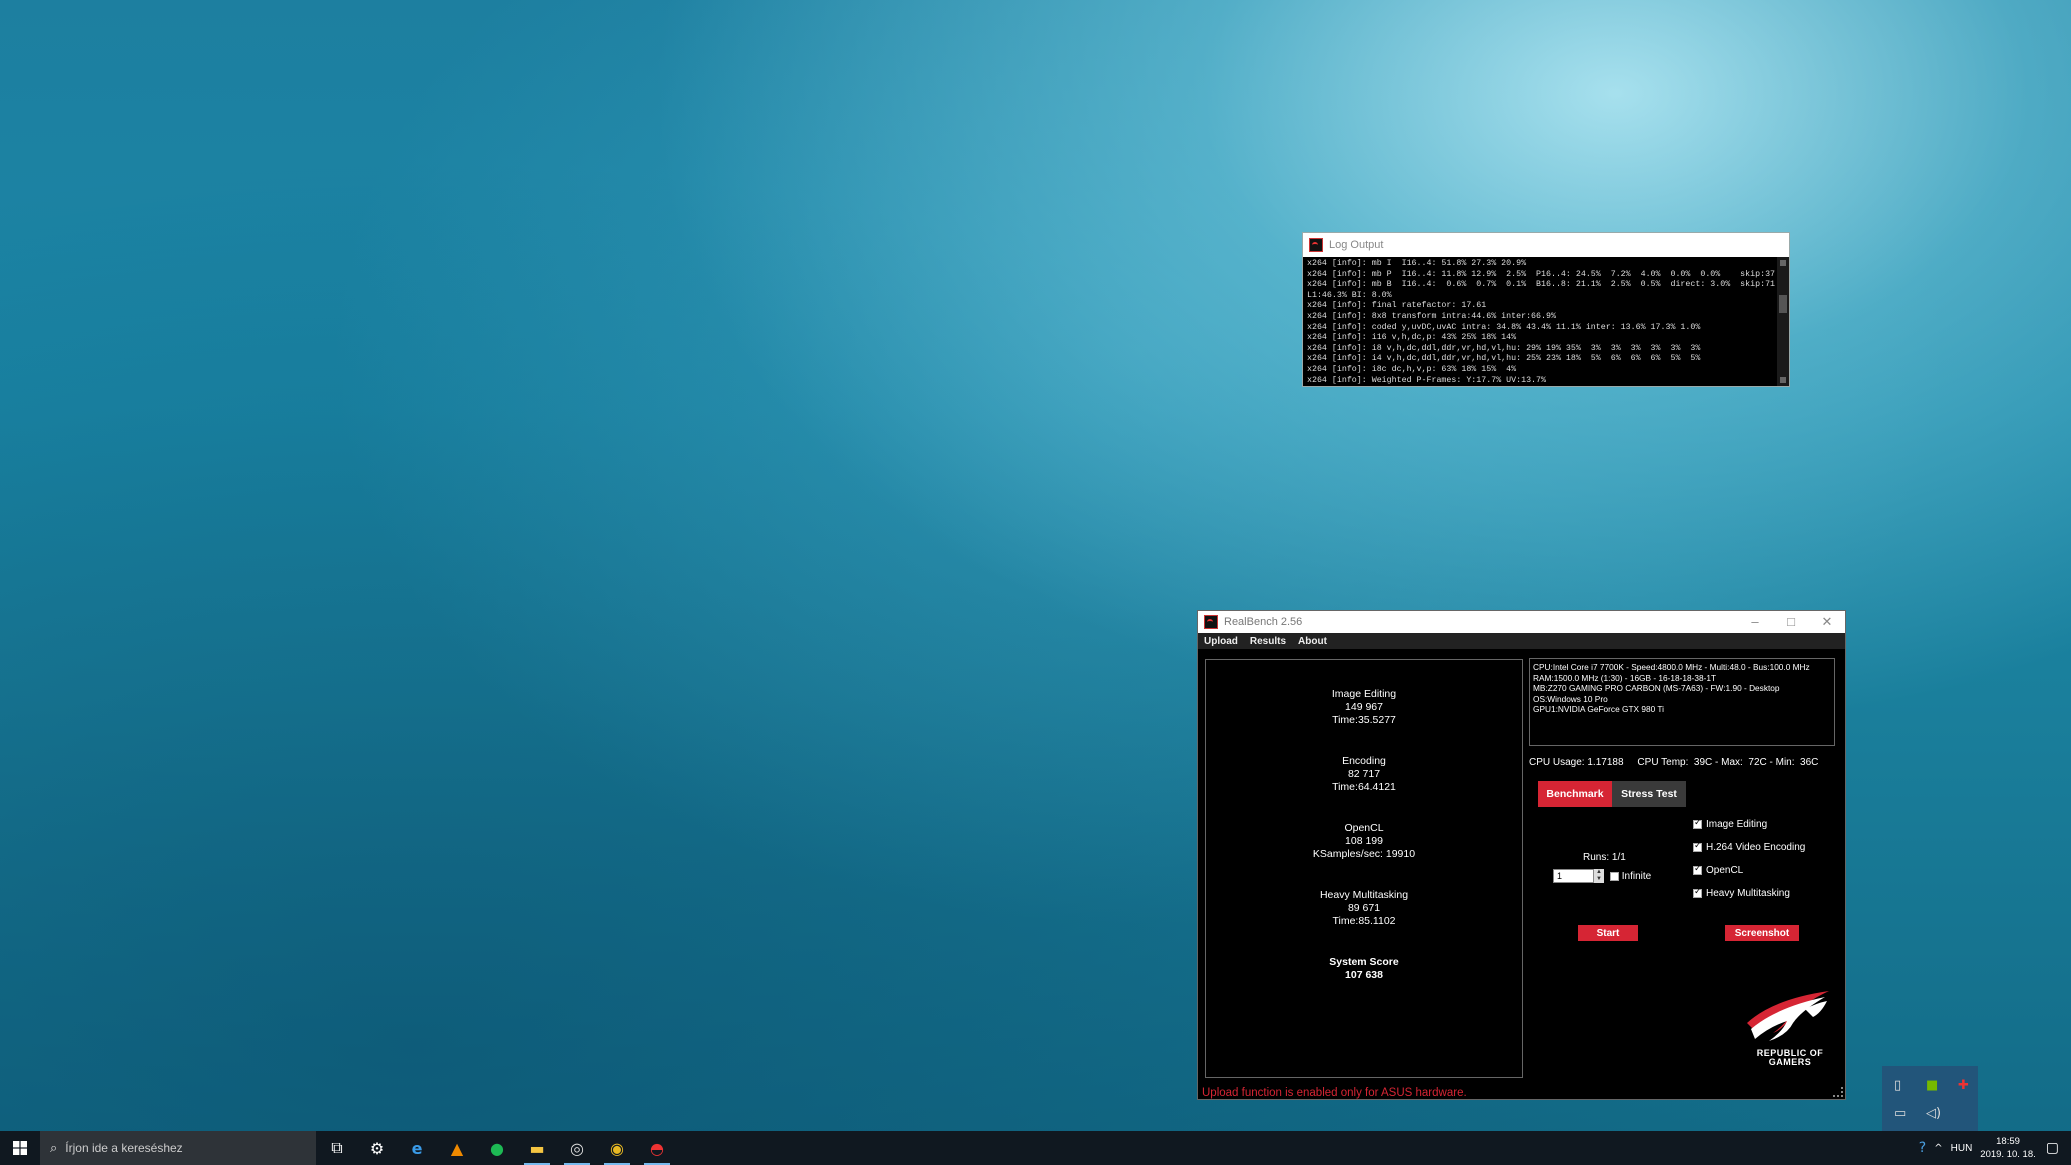 The width and height of the screenshot is (2071, 1165). I want to click on start-button, so click(20, 1148).